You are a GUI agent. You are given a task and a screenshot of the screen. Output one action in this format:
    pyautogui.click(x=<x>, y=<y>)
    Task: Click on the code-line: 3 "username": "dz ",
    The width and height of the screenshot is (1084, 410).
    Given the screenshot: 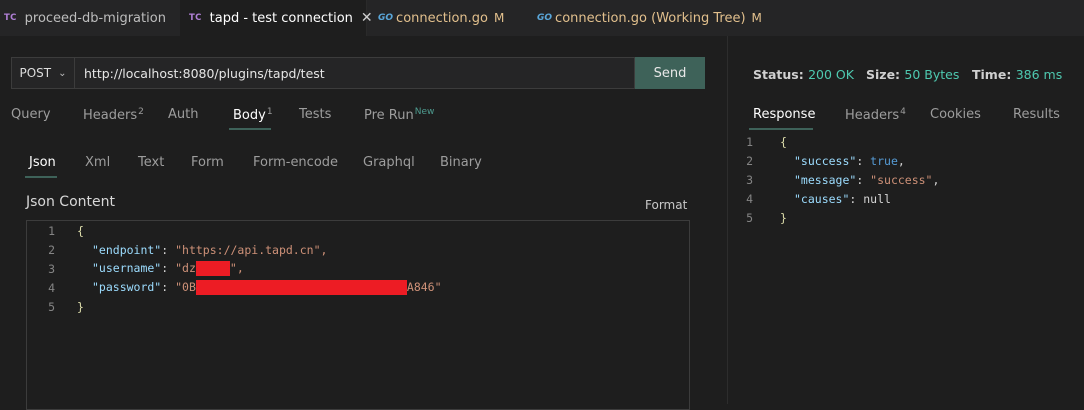 What is the action you would take?
    pyautogui.click(x=135, y=268)
    